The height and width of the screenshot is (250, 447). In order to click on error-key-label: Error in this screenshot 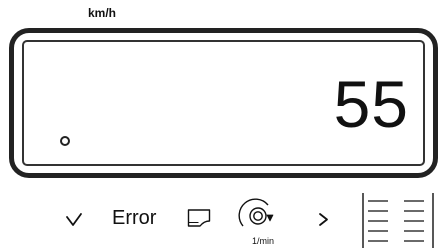, I will do `click(134, 218)`.